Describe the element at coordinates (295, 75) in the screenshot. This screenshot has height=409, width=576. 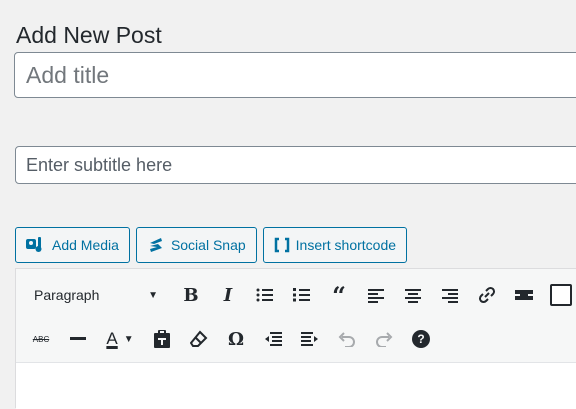
I see `post-title-input` at that location.